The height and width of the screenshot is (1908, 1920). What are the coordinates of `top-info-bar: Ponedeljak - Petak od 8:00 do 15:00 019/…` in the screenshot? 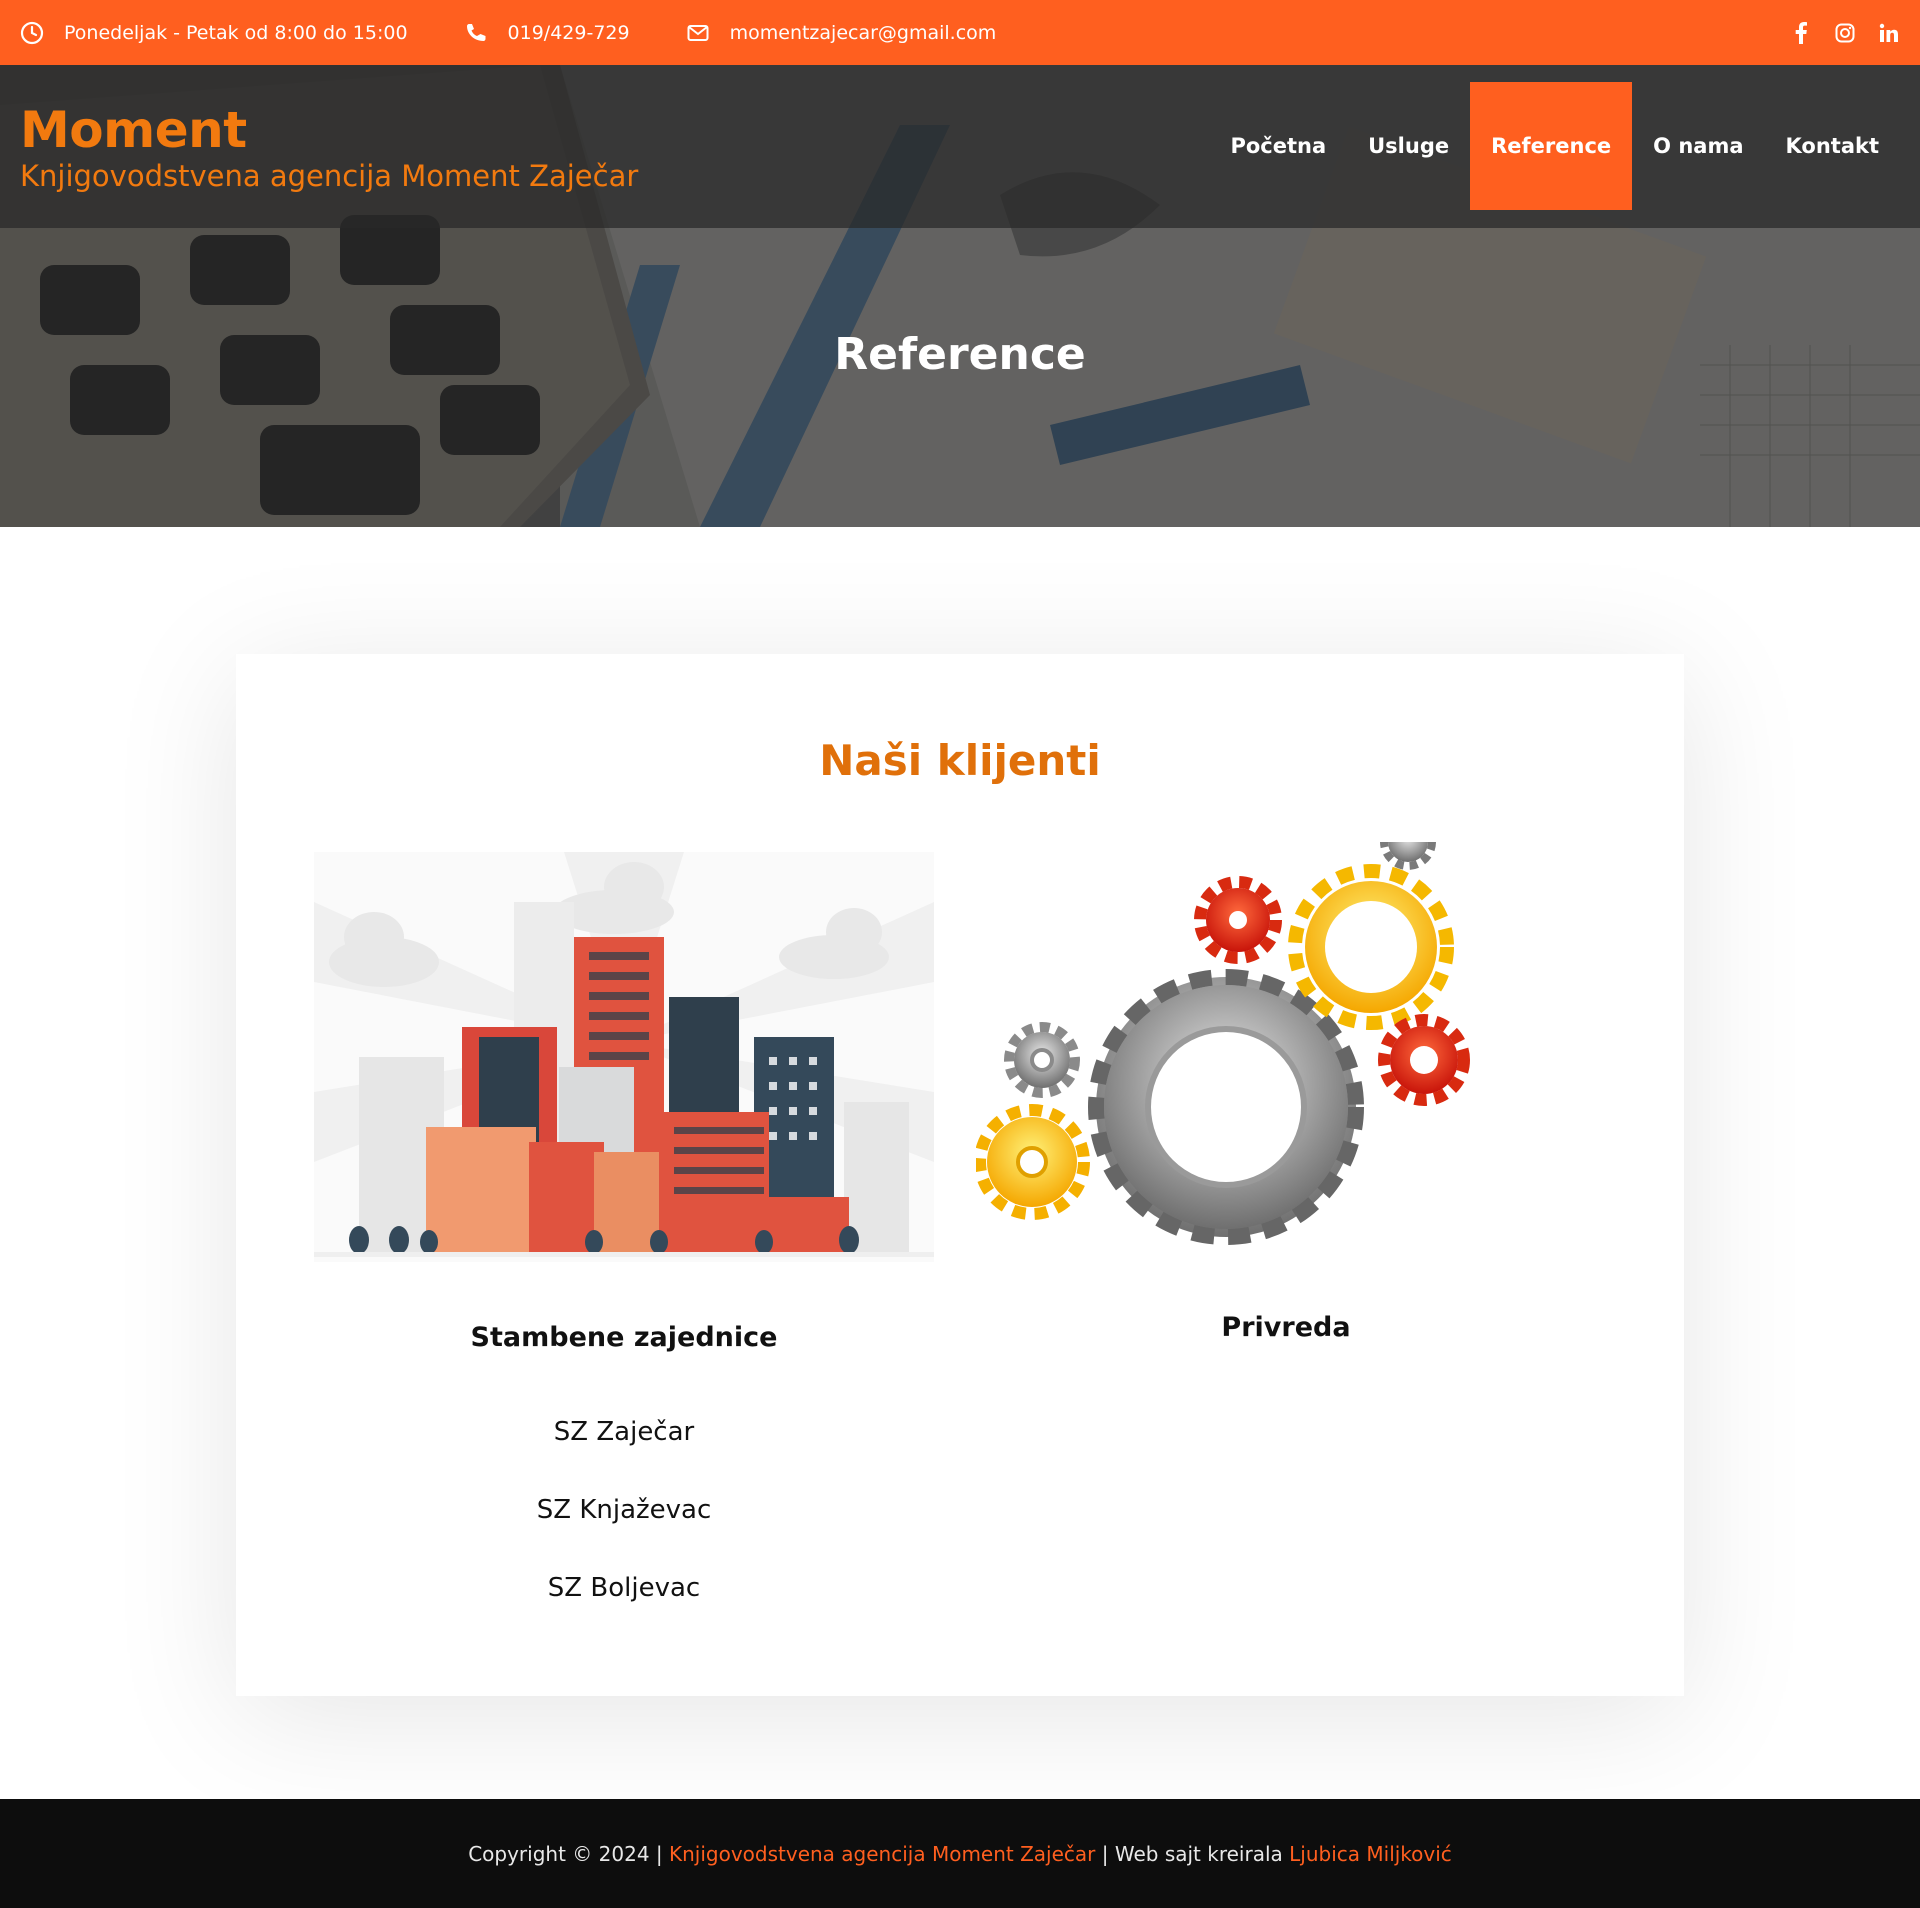 It's located at (960, 32).